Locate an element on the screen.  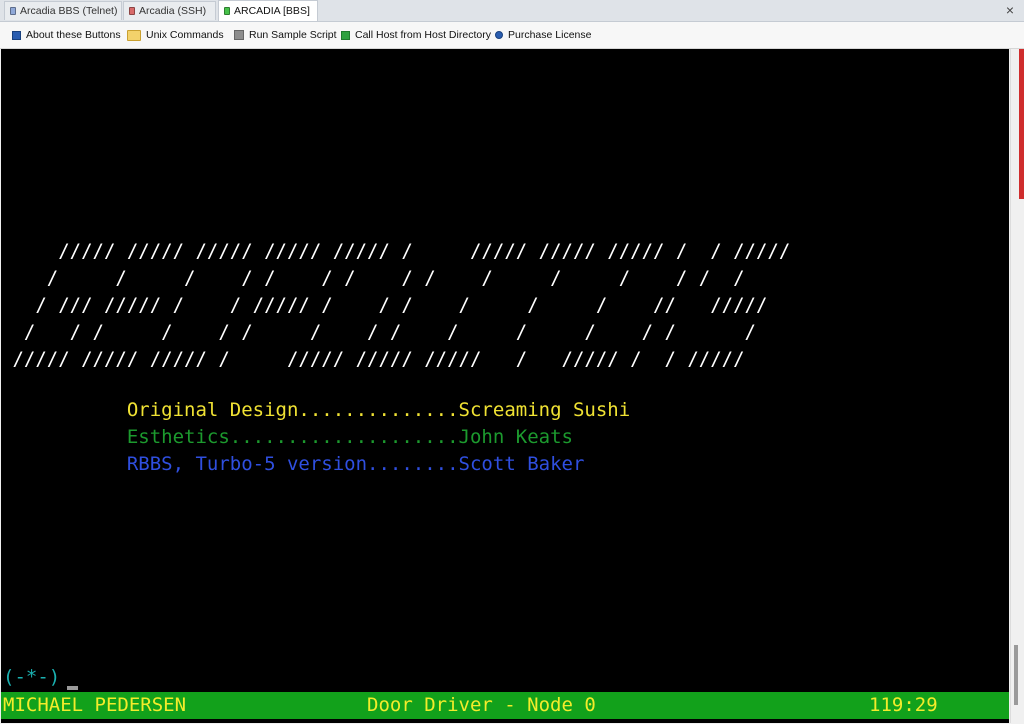
unix-commands-button: Unix Commands is located at coordinates (175, 35).